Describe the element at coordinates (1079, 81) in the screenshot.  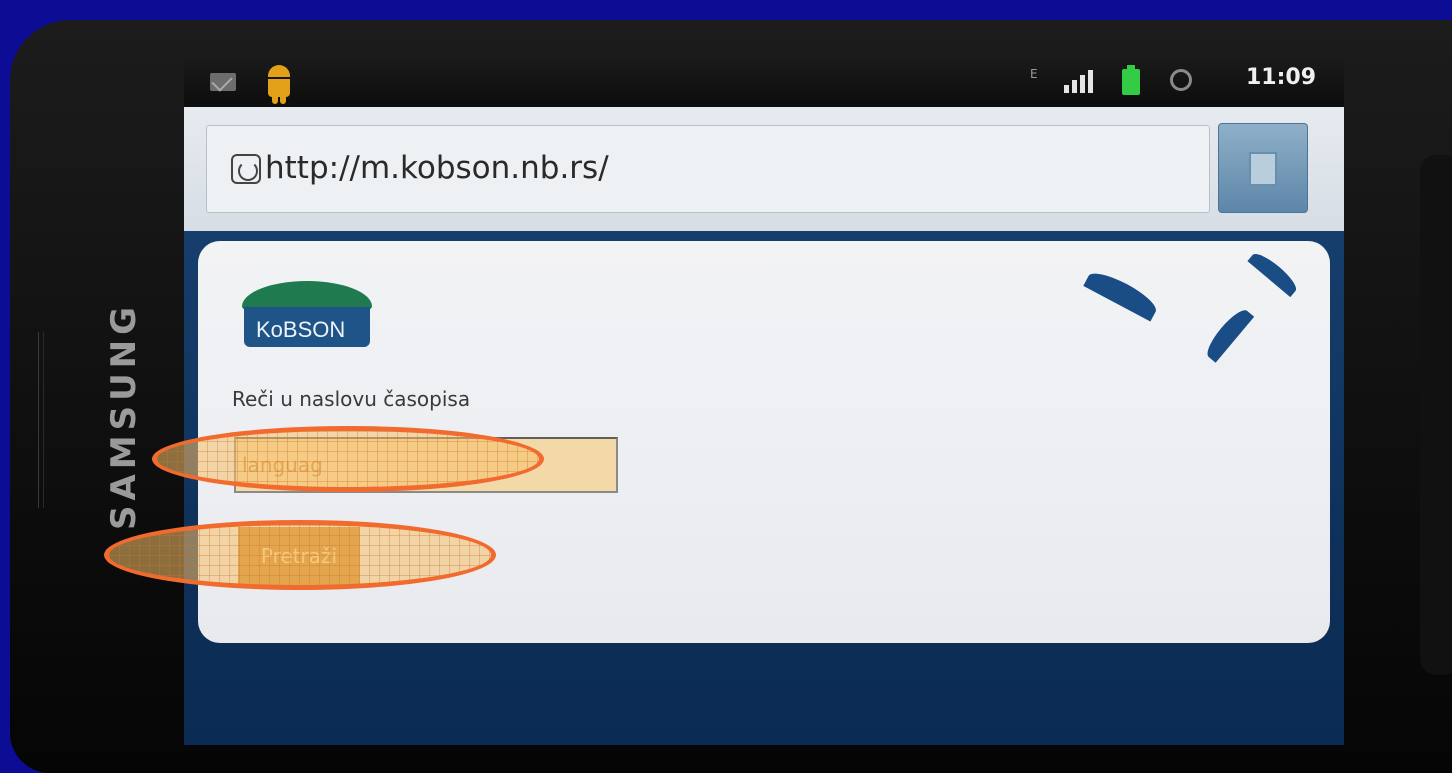
I see `signal-icon` at that location.